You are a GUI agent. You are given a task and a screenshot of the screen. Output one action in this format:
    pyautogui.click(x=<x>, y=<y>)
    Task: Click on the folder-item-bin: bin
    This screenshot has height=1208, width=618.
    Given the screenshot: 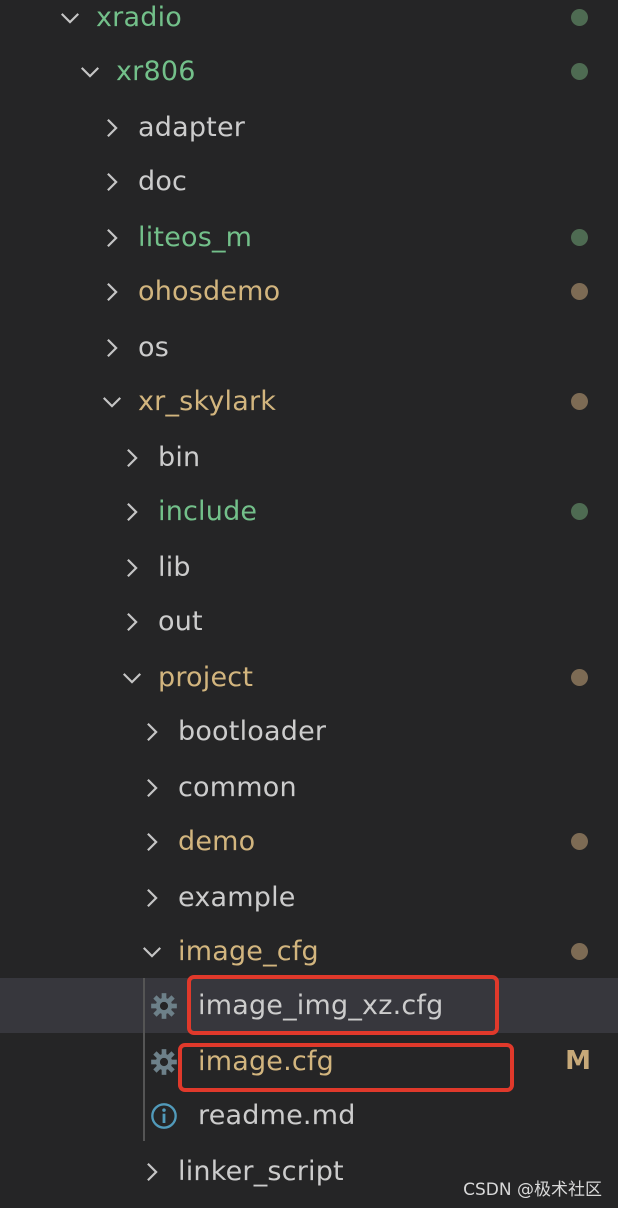 What is the action you would take?
    pyautogui.click(x=309, y=457)
    